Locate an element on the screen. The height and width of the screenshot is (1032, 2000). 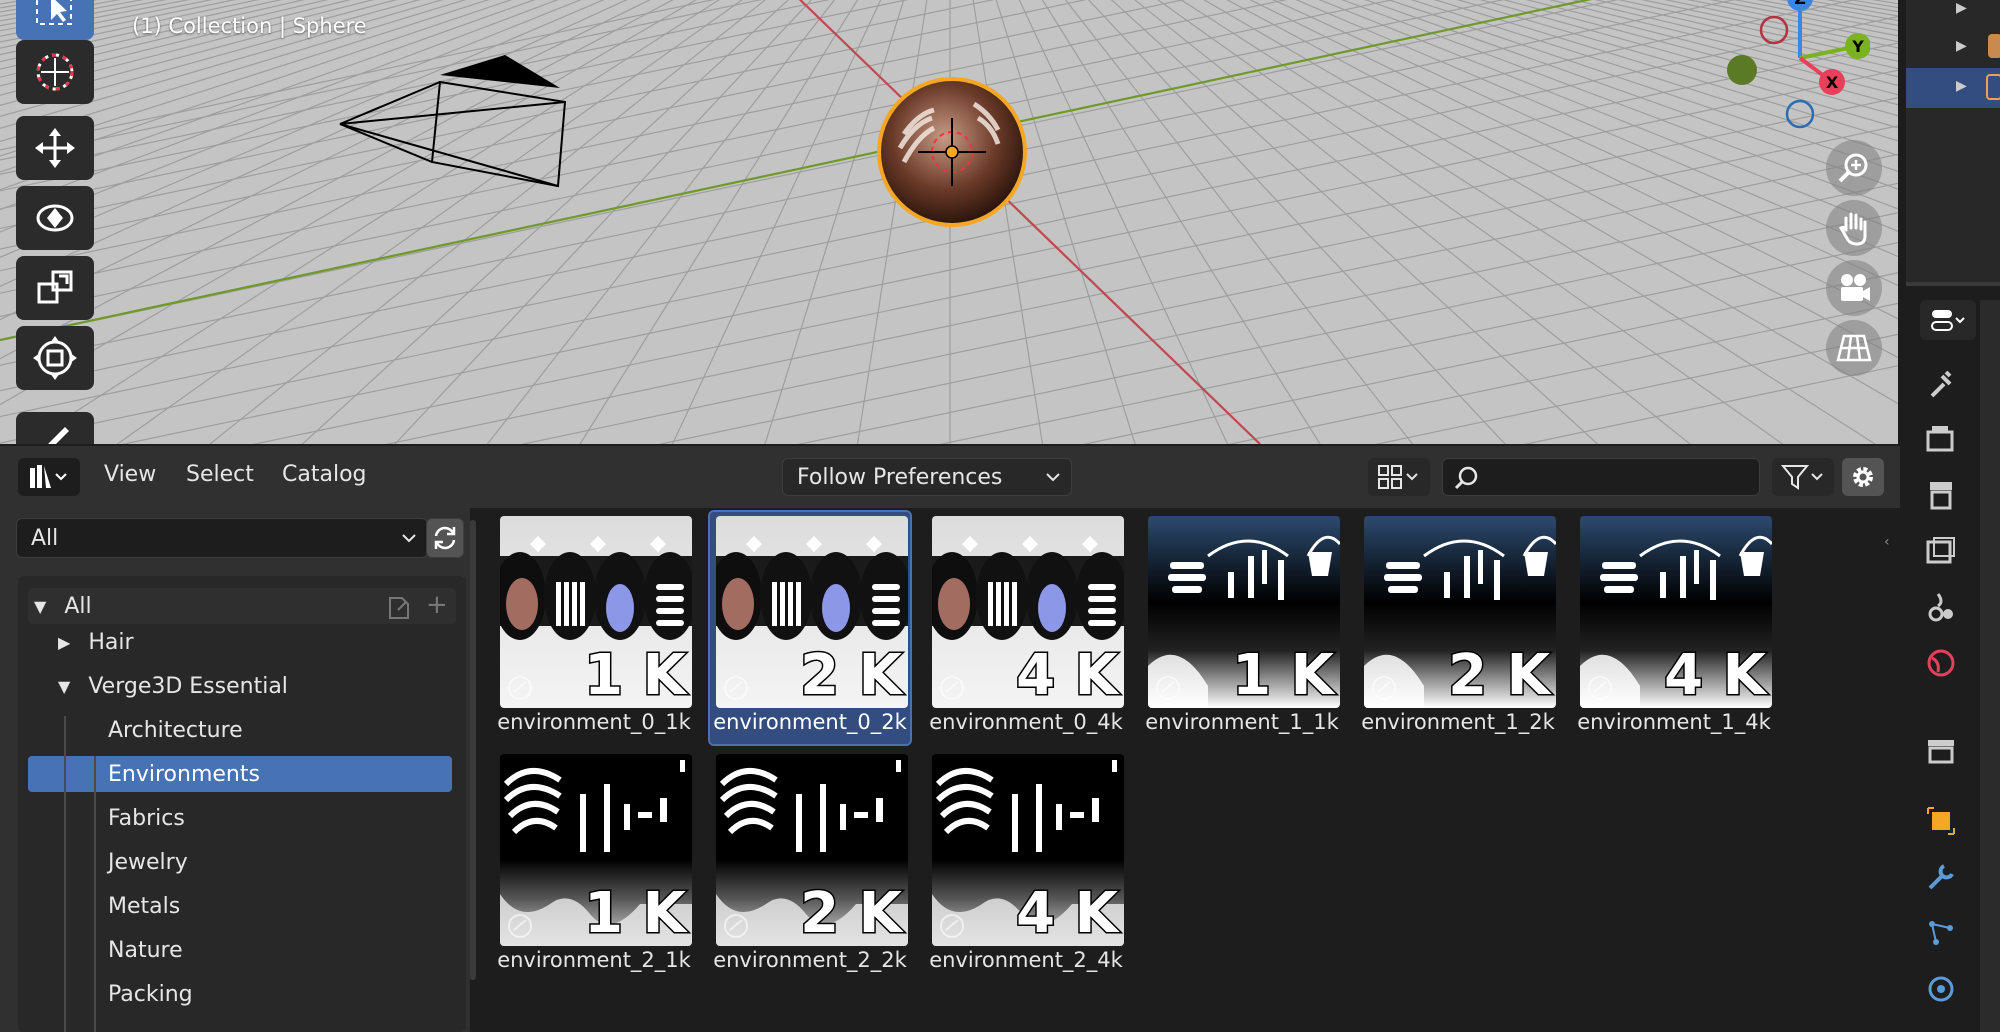
catalog-item-architecture: Architecture is located at coordinates (240, 730).